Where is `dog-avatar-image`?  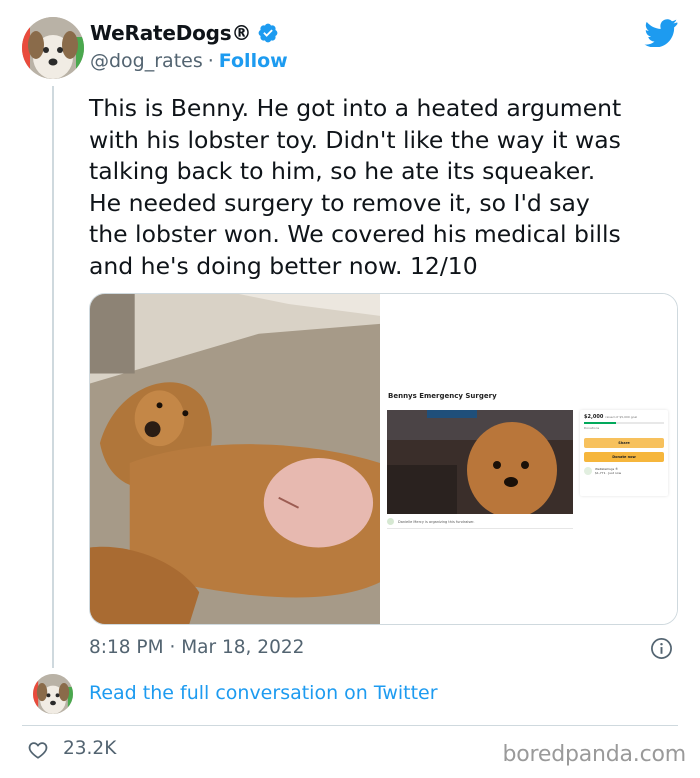 dog-avatar-image is located at coordinates (53, 48).